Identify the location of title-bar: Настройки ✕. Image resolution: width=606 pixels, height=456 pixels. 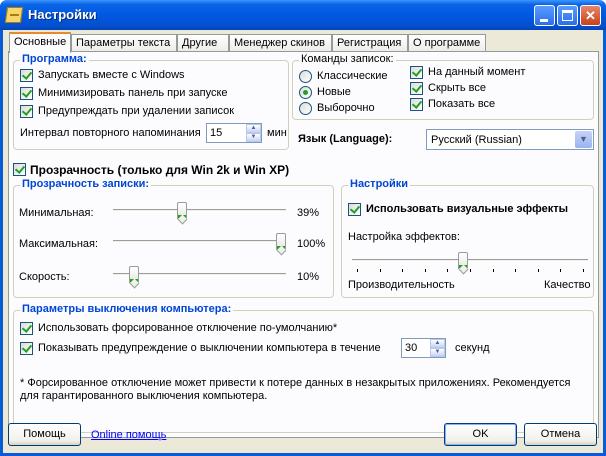
(303, 15).